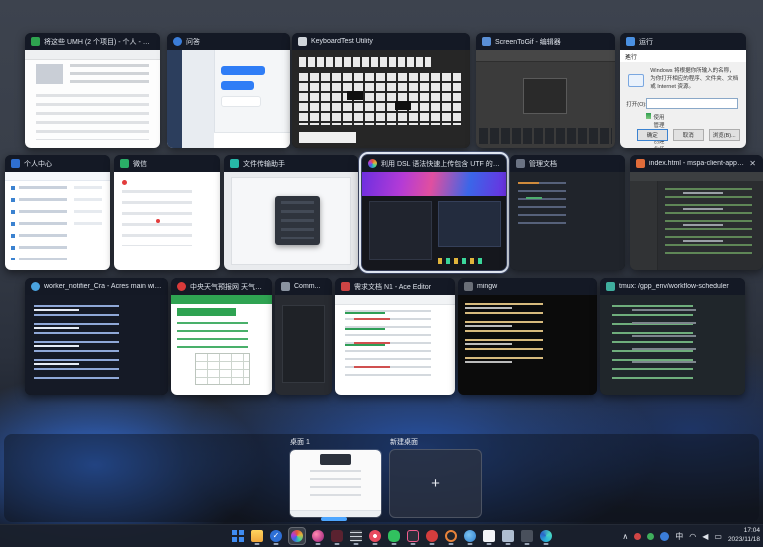  What do you see at coordinates (744, 536) in the screenshot?
I see `taskbar-clock: 17:04 2023/11/18` at bounding box center [744, 536].